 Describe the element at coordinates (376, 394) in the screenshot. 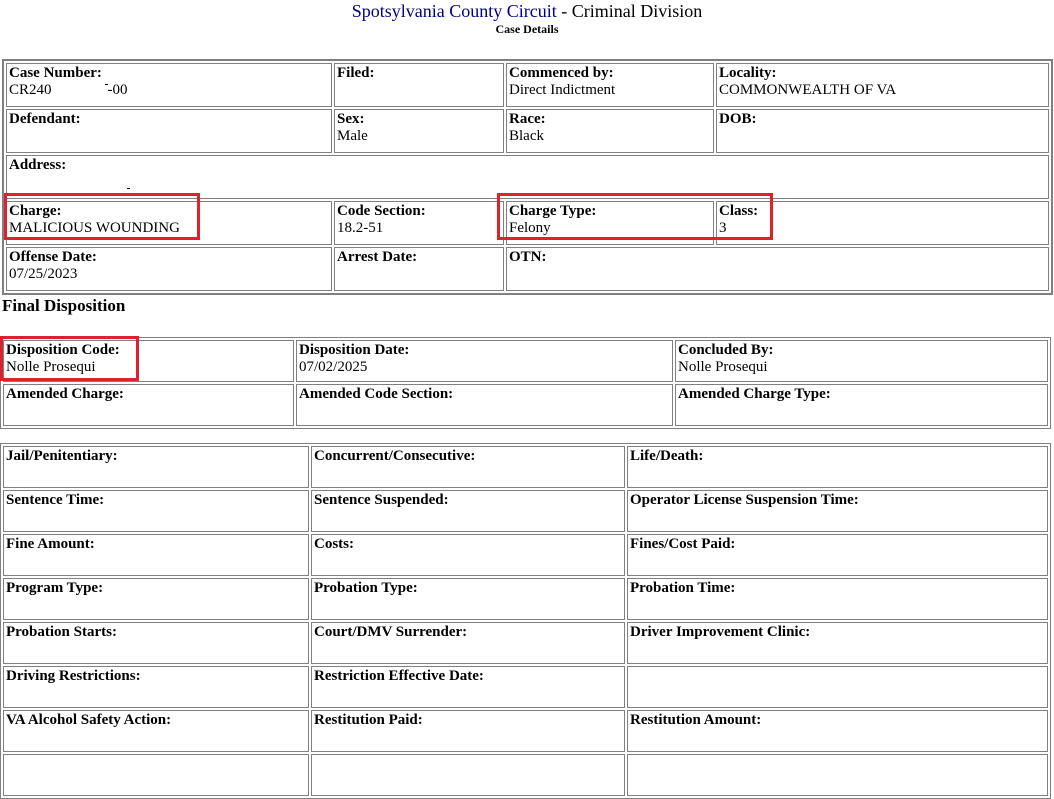

I see `amended-code-section-label: Amended Code Section:` at that location.